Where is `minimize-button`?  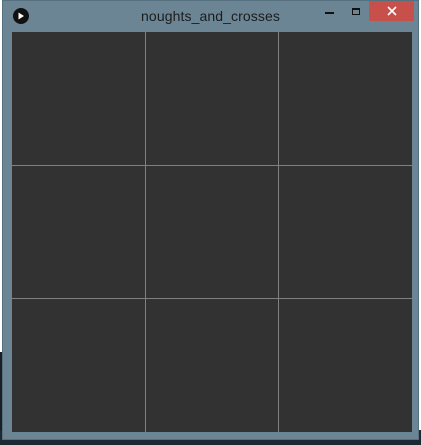
minimize-button is located at coordinates (329, 11).